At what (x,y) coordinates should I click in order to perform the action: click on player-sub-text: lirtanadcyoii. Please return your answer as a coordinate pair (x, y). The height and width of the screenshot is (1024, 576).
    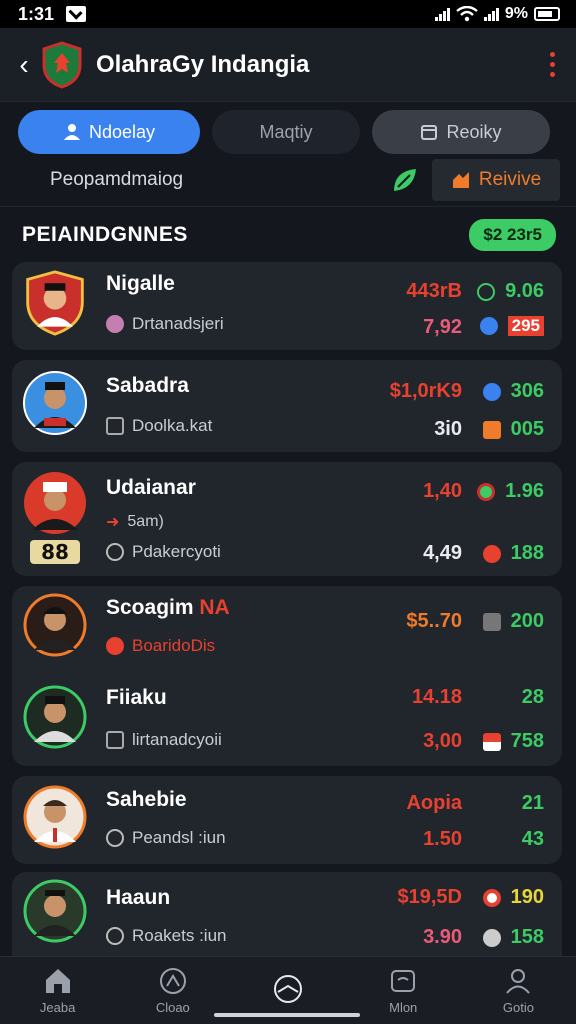
    Looking at the image, I should click on (177, 739).